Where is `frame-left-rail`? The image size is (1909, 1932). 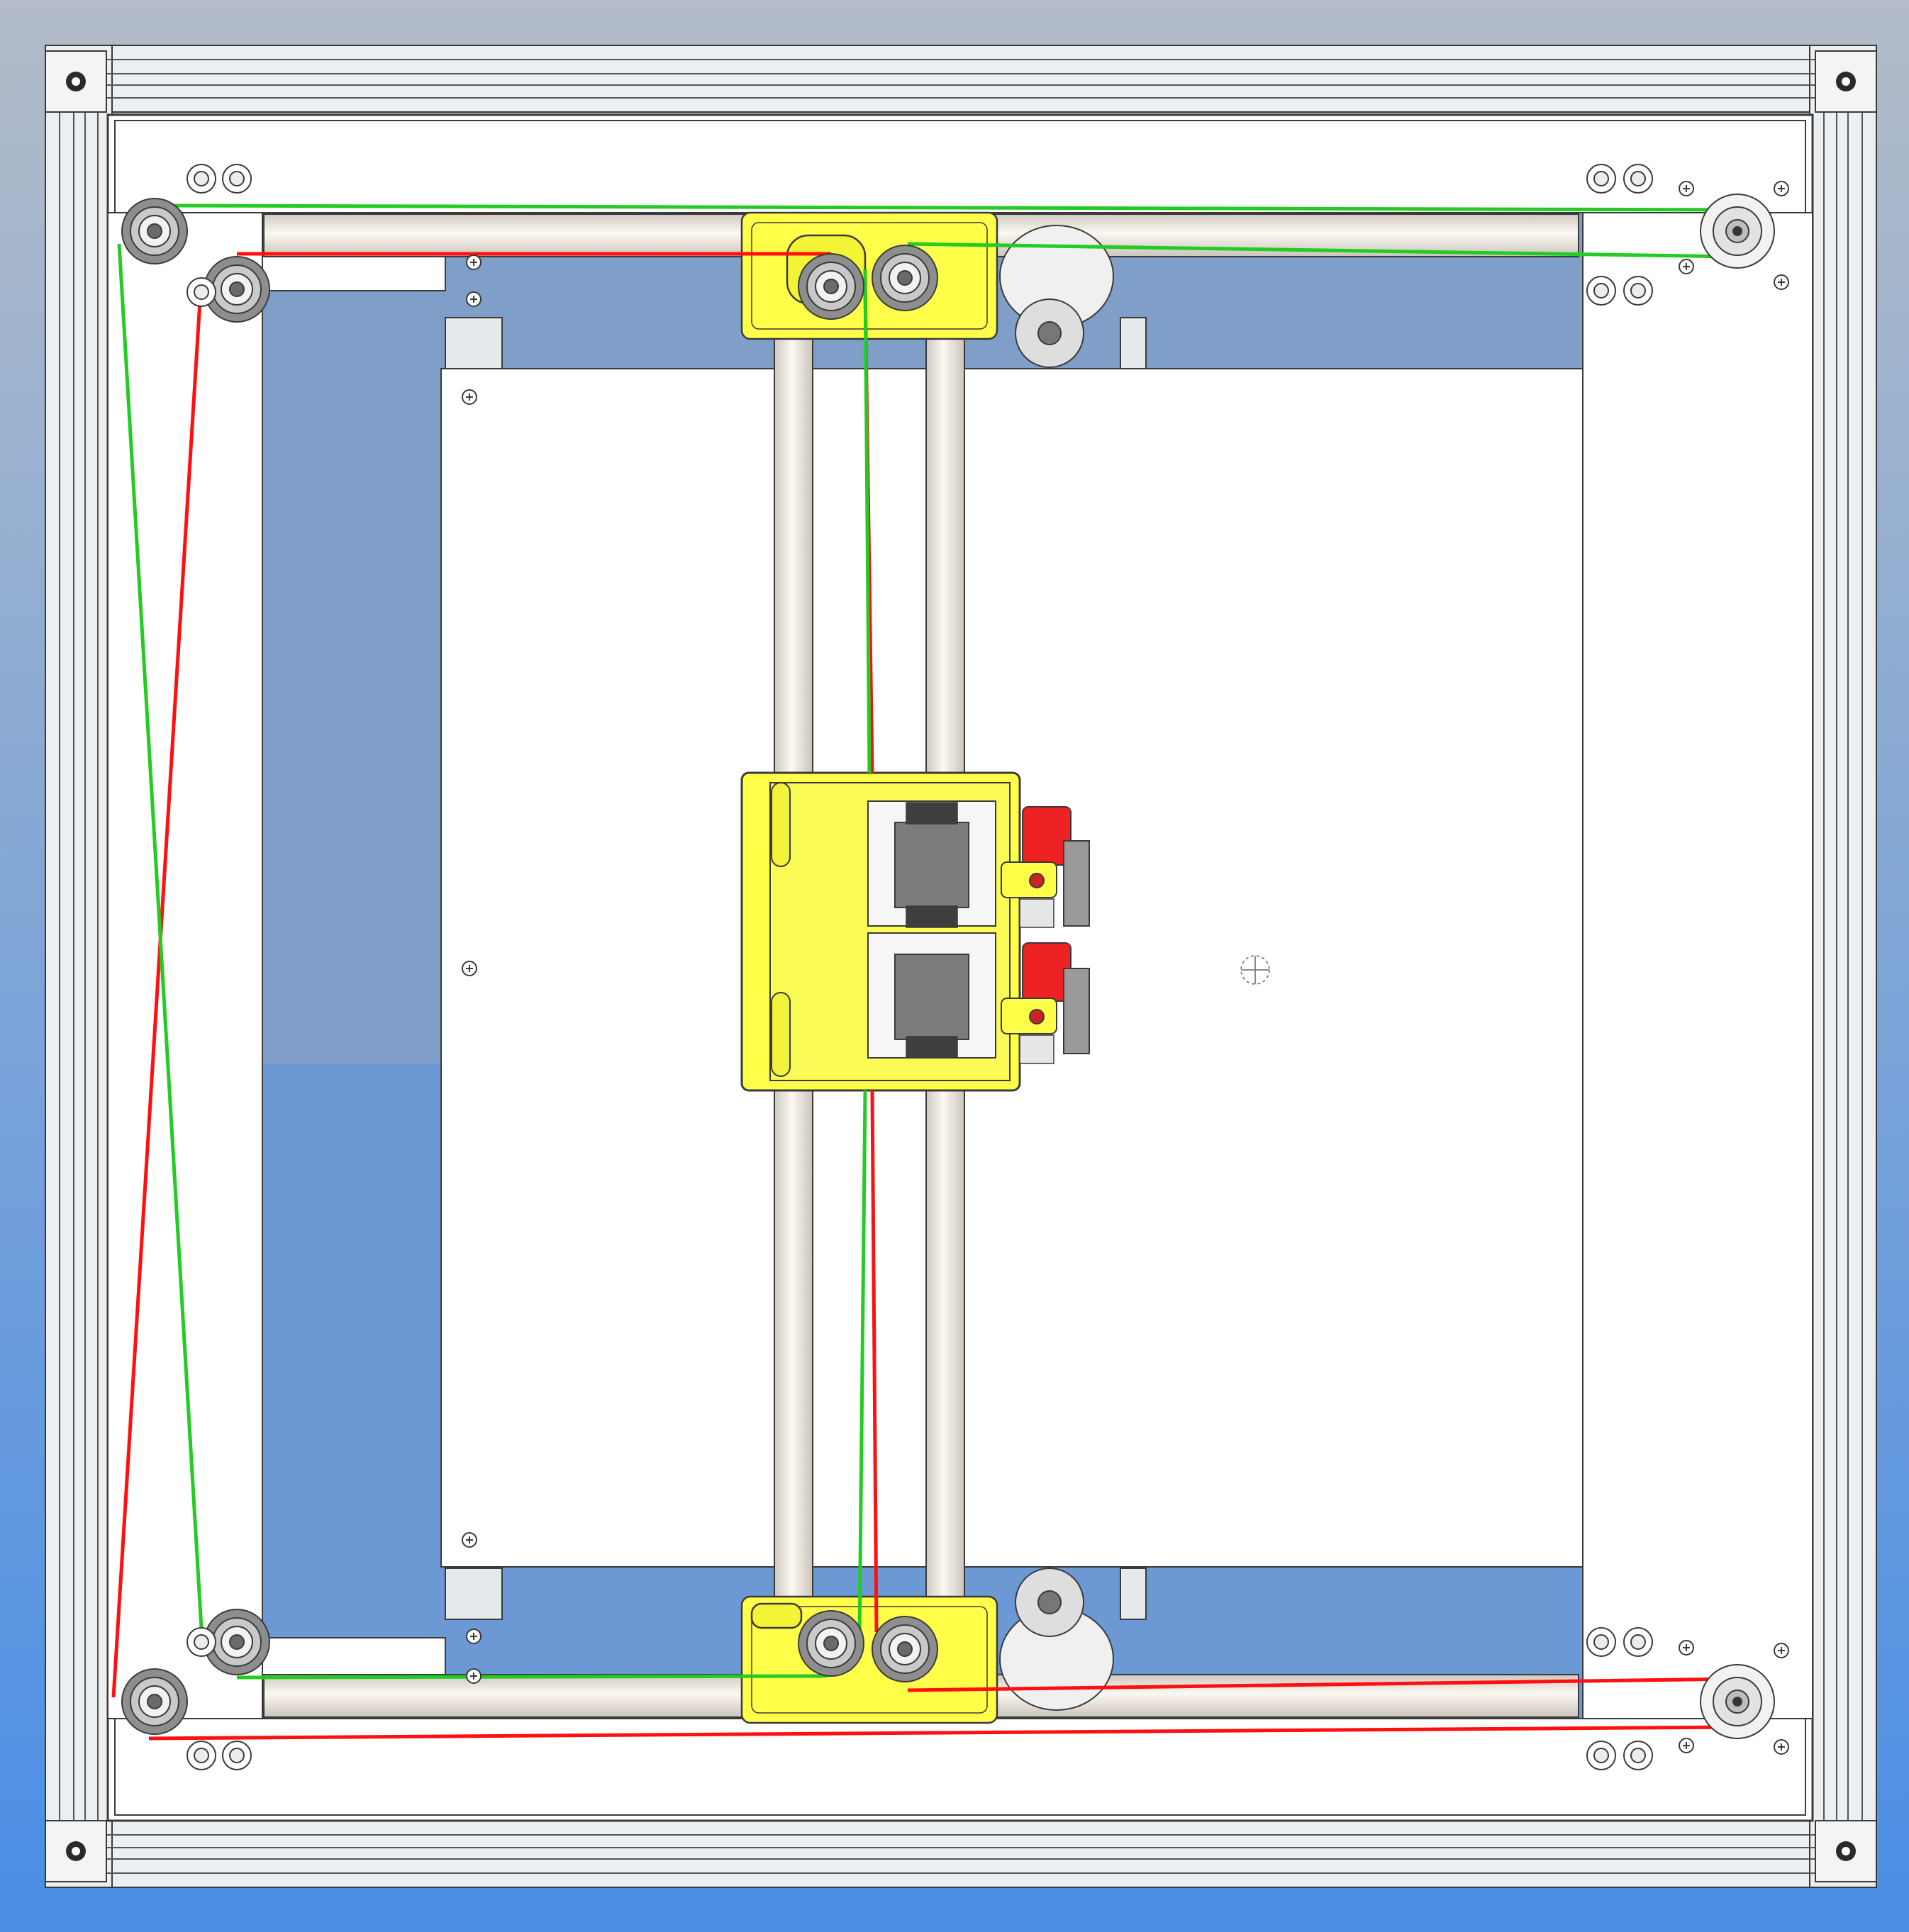 frame-left-rail is located at coordinates (79, 966).